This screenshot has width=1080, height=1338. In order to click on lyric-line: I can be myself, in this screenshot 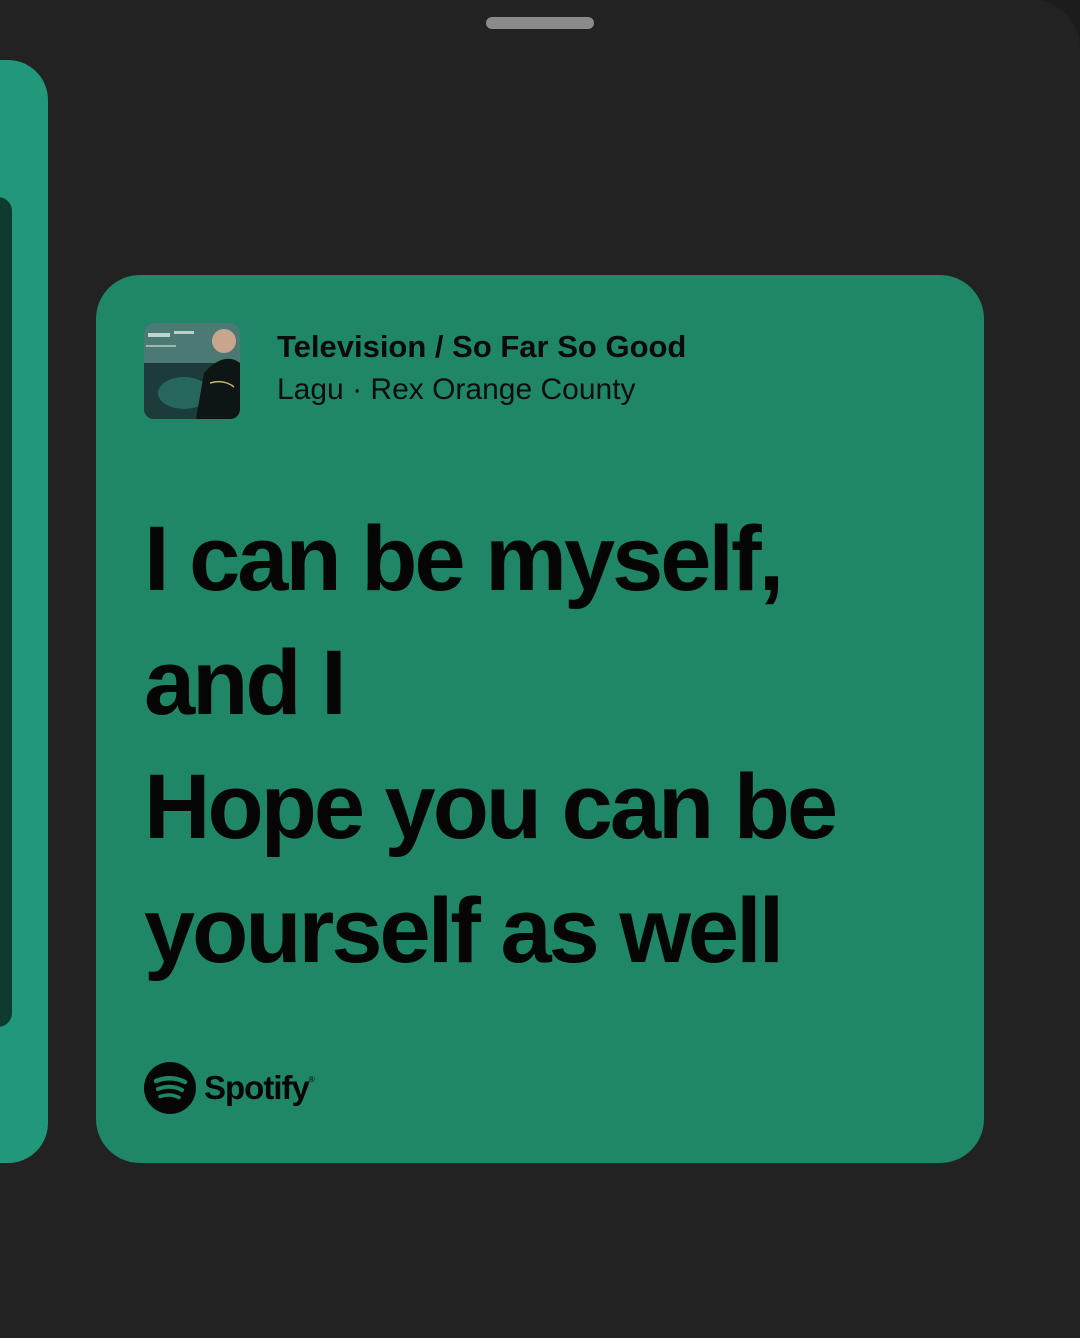, I will do `click(464, 559)`.